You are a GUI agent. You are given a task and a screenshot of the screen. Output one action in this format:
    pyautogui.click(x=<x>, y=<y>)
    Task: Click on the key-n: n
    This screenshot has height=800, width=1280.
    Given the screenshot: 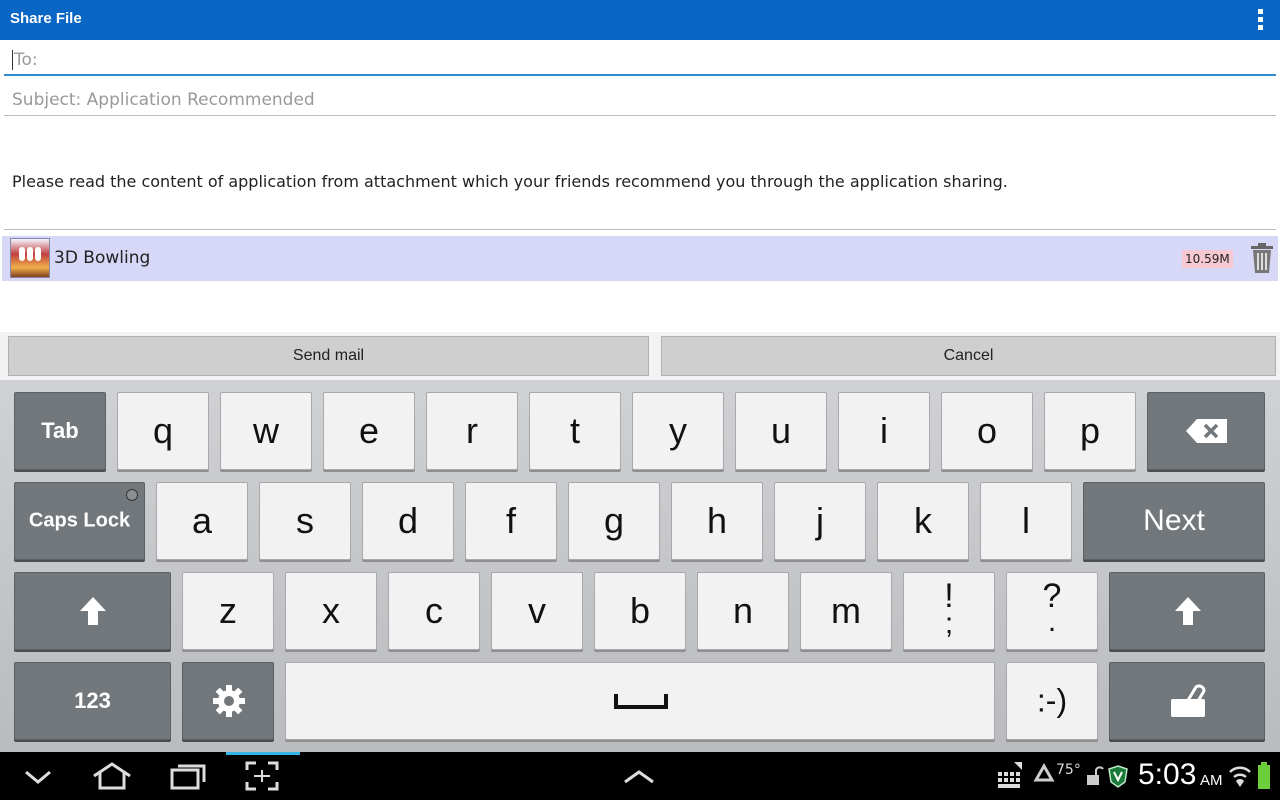 What is the action you would take?
    pyautogui.click(x=743, y=611)
    